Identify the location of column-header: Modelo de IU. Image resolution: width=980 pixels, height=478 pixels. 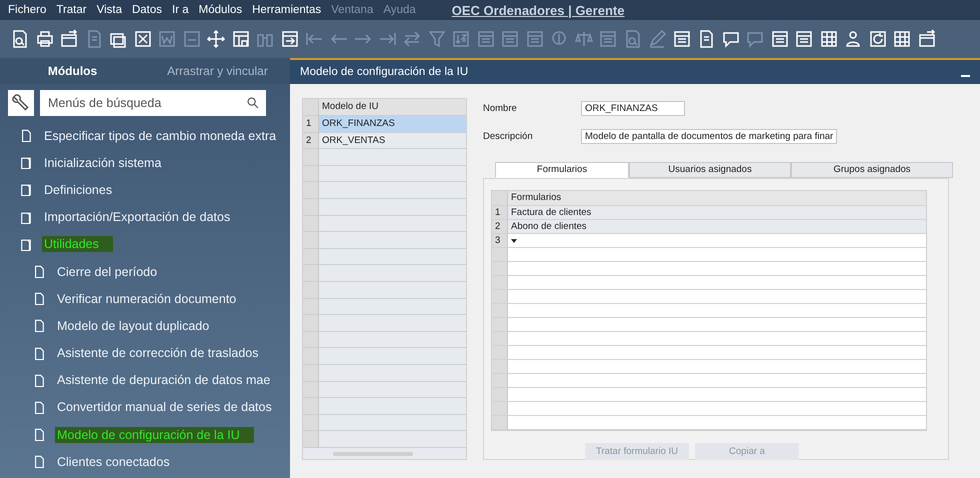
(350, 107).